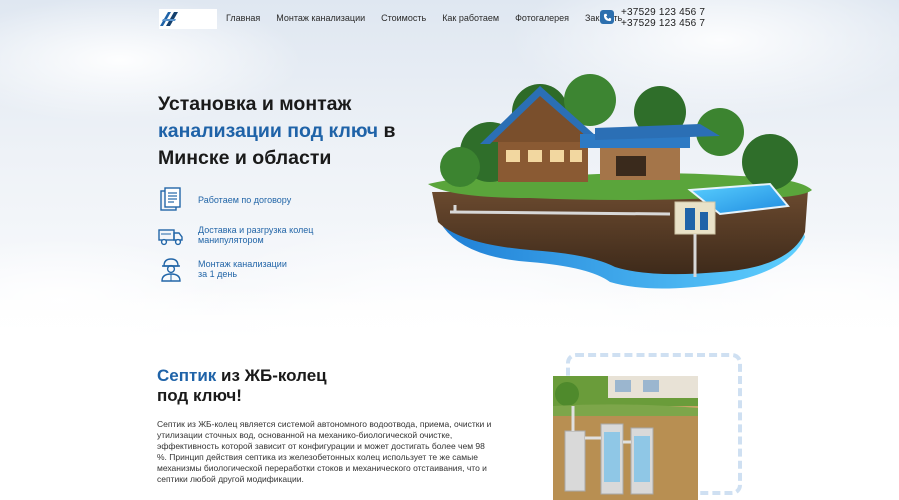  I want to click on phone-number-1: +37529 123 456 7, so click(663, 12).